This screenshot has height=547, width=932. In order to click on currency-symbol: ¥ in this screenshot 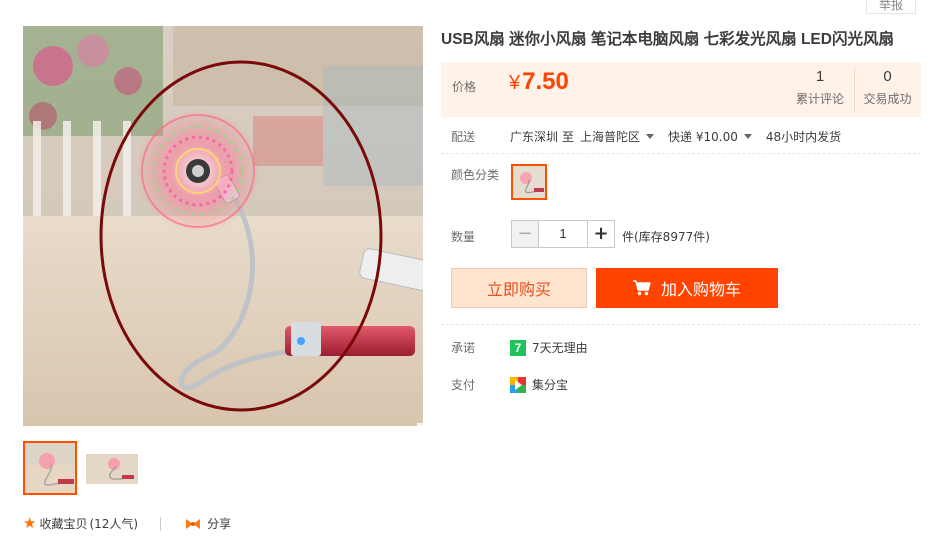, I will do `click(515, 83)`.